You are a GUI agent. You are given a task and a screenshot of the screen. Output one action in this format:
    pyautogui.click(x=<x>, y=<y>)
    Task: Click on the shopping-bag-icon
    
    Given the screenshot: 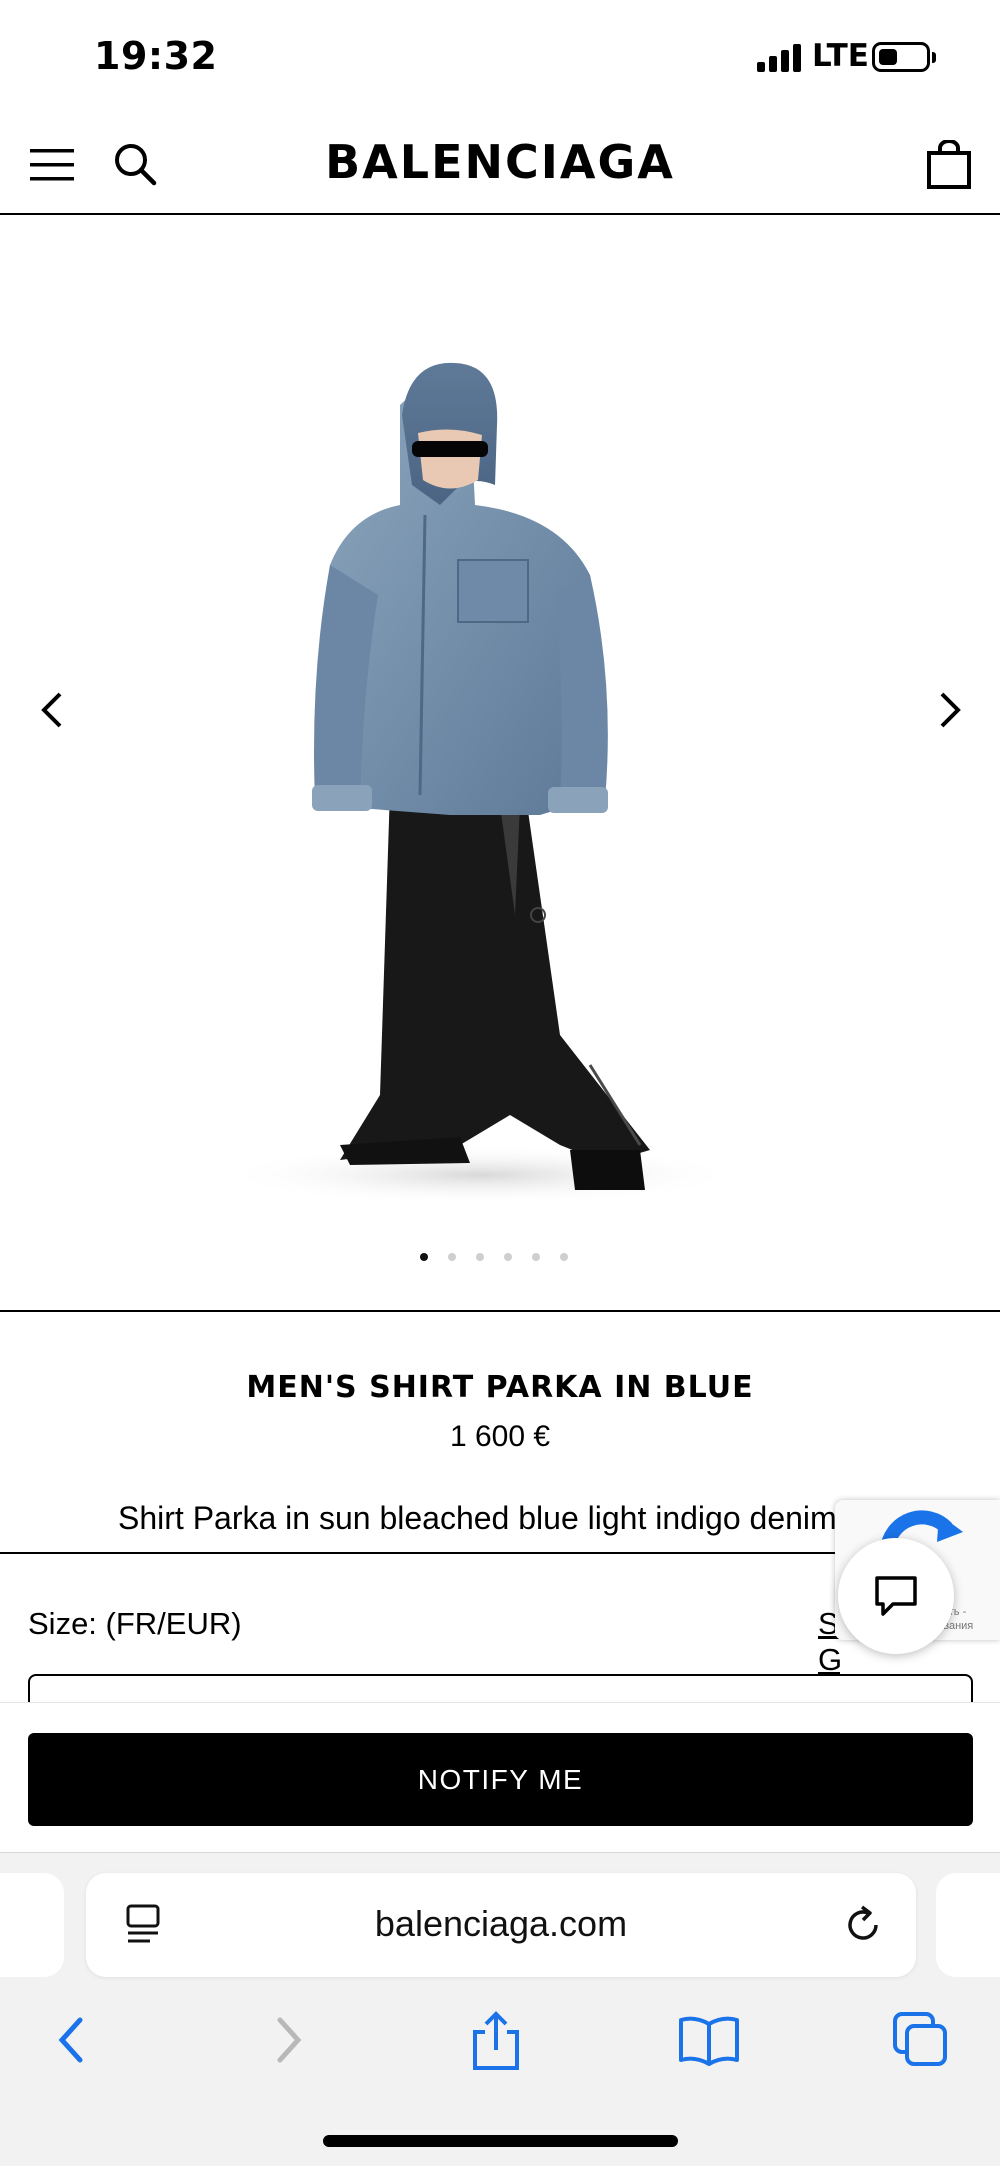 What is the action you would take?
    pyautogui.click(x=949, y=164)
    